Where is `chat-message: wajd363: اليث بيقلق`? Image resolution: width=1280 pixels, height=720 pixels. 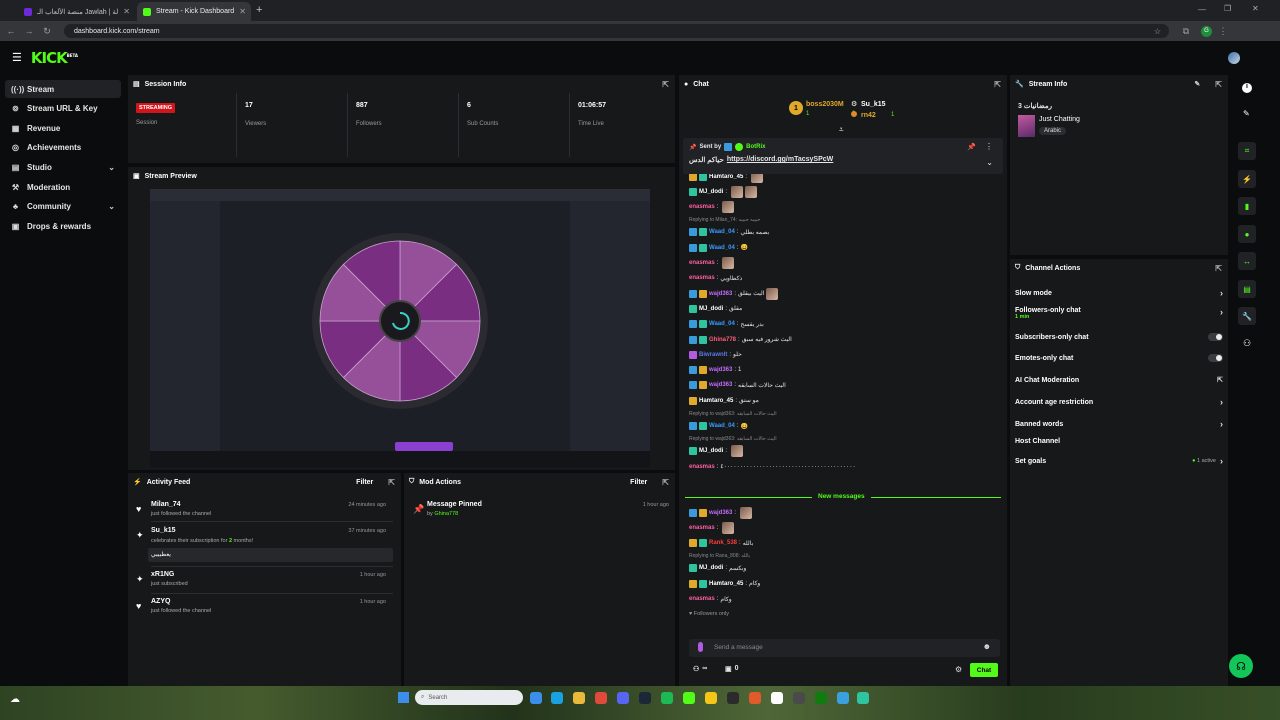
chat-message: wajd363: اليث بيقلق is located at coordinates (734, 293).